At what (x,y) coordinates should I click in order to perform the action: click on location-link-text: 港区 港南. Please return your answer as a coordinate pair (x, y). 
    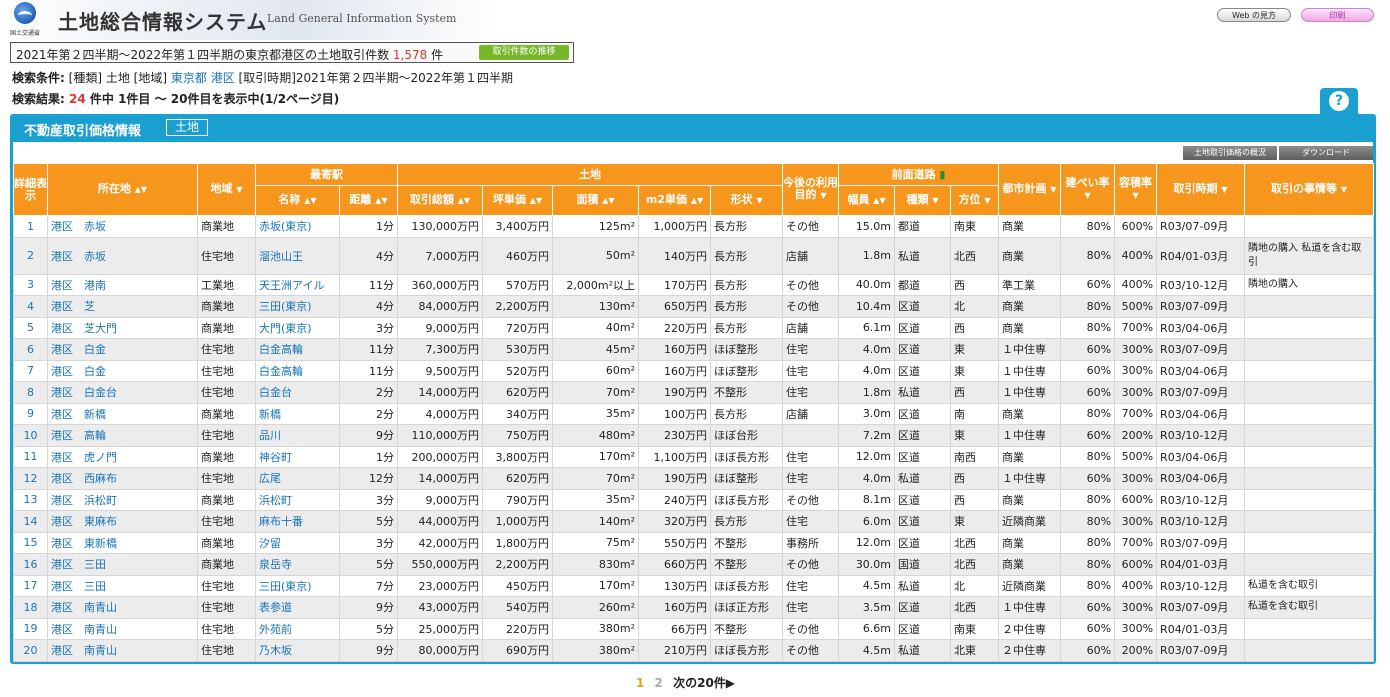
    Looking at the image, I should click on (78, 285).